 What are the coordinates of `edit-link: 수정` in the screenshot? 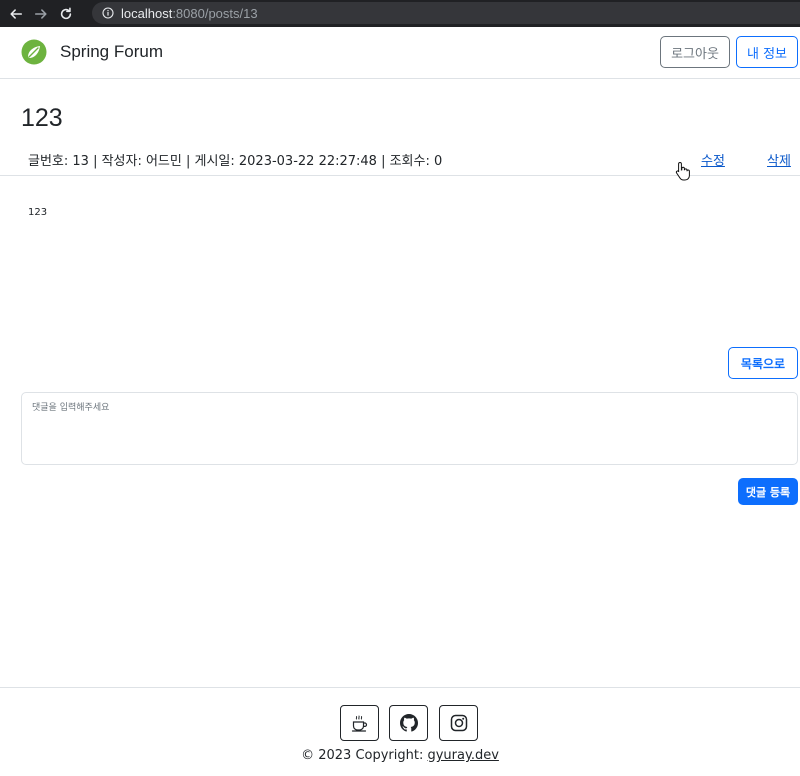 It's located at (713, 159).